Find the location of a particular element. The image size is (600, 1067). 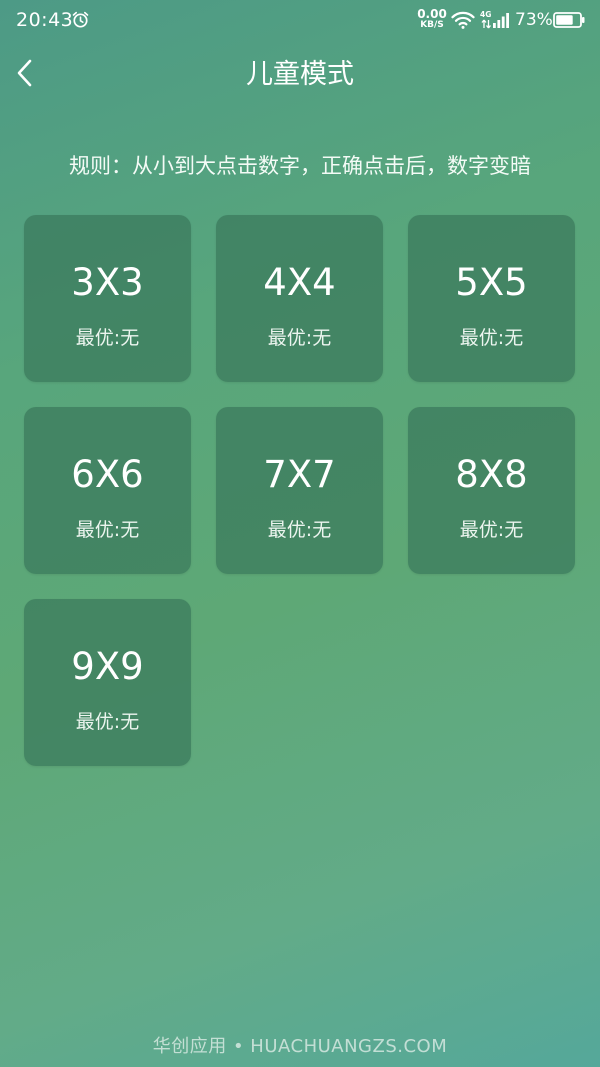

watermark: 华创应用 • HUACHUANGZS.COM is located at coordinates (300, 1046).